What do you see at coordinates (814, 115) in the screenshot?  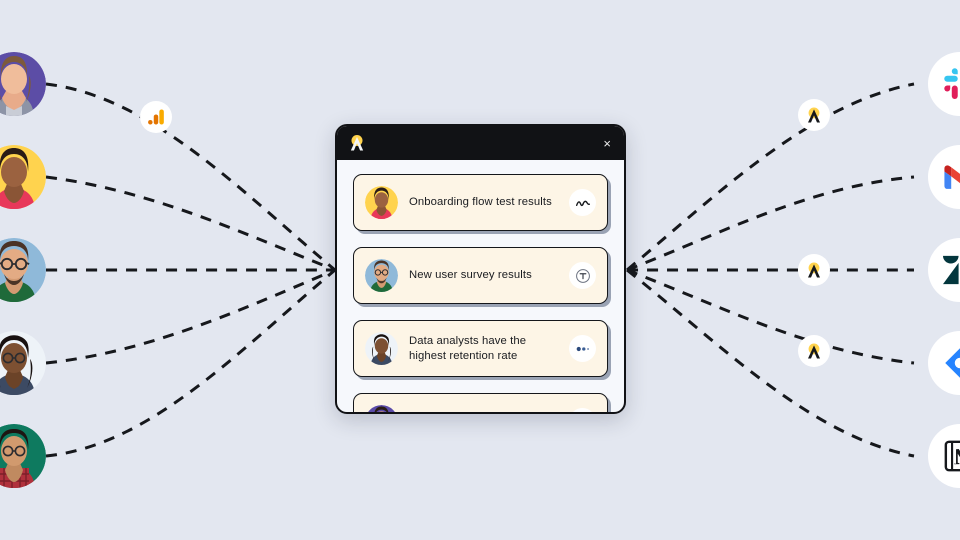 I see `amplitude-badge-top` at bounding box center [814, 115].